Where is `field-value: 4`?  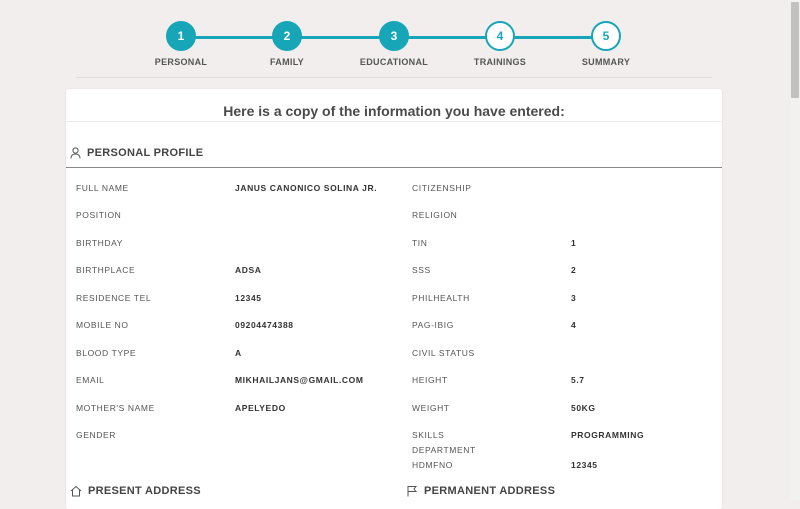
field-value: 4 is located at coordinates (574, 325).